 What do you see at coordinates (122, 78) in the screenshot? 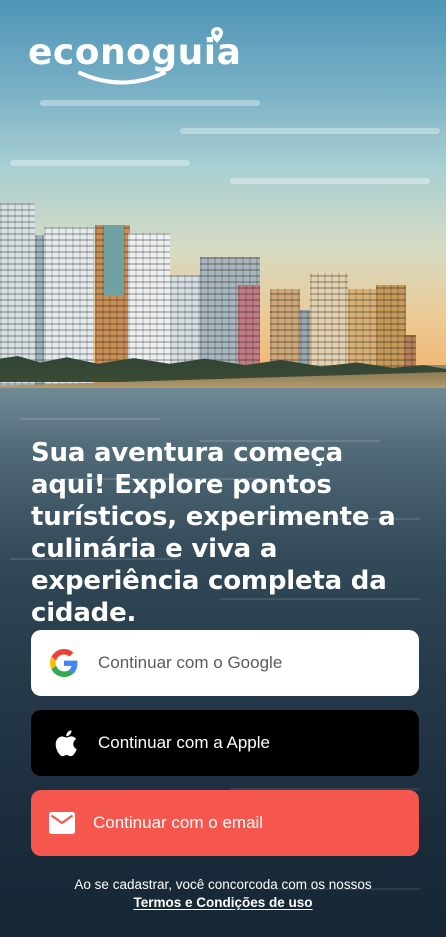
I see `smile-curve-icon` at bounding box center [122, 78].